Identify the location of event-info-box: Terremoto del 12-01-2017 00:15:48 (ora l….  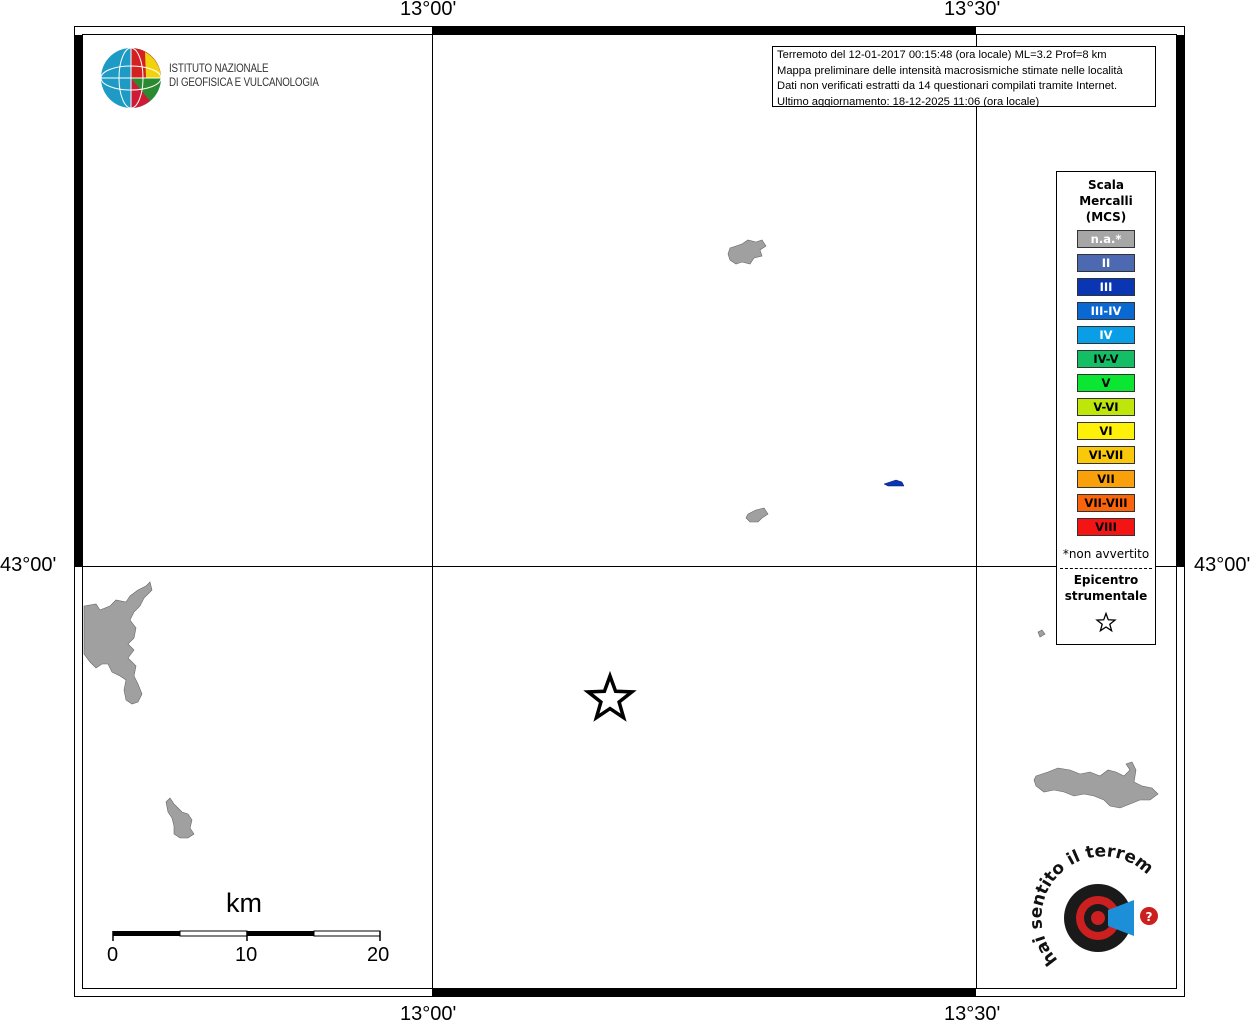
(964, 76).